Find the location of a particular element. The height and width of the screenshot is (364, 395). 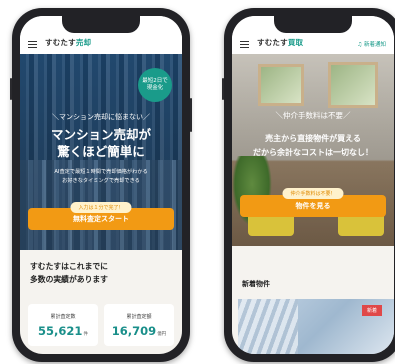

bell-icon: ♫ is located at coordinates (360, 45).